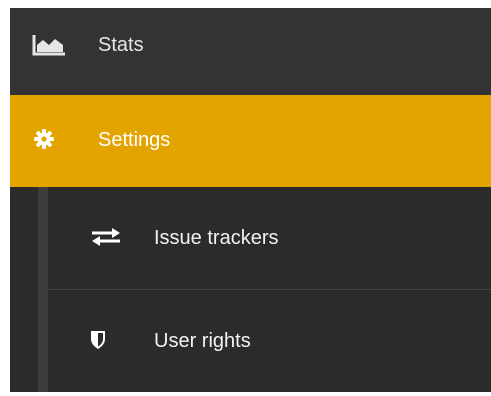 The image size is (491, 396). I want to click on exchange-arrows-icon, so click(106, 237).